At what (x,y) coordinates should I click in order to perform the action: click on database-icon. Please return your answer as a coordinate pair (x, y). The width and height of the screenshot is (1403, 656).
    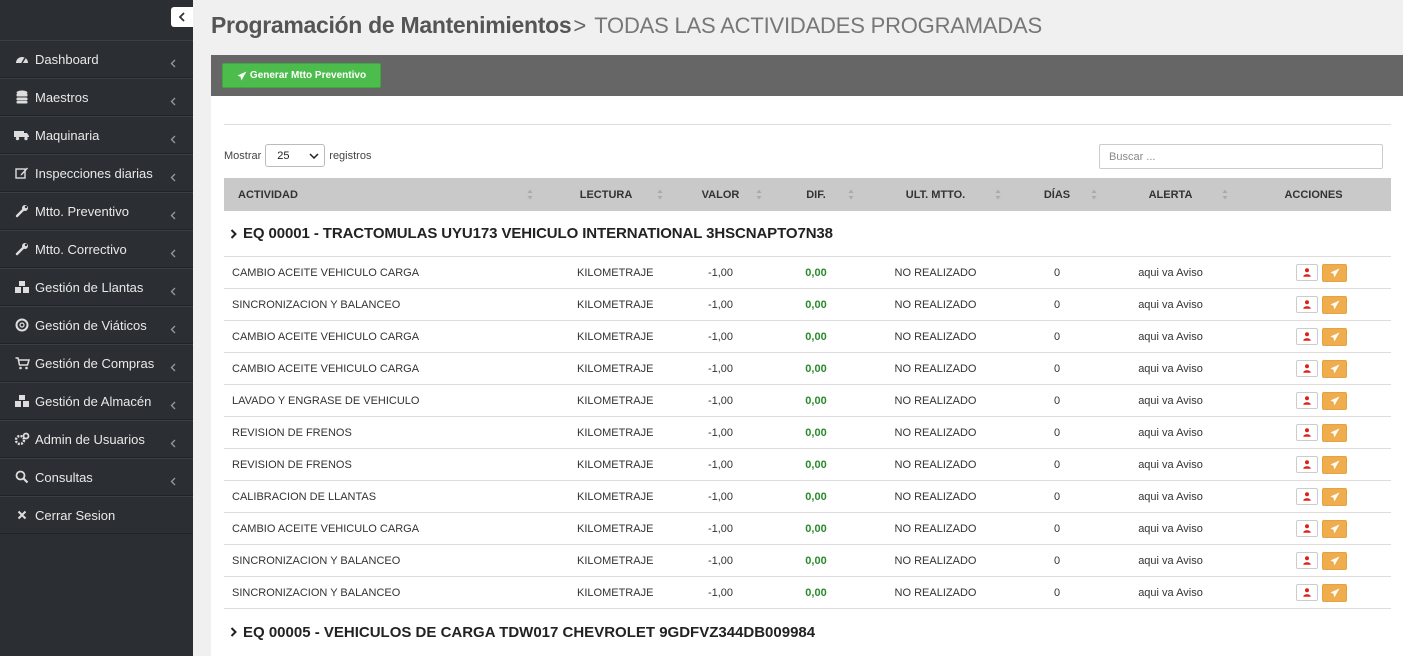
    Looking at the image, I should click on (22, 97).